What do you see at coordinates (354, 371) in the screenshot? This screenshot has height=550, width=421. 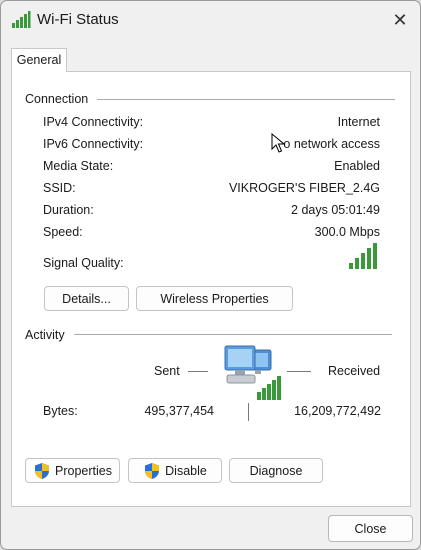 I see `received-label: Received` at bounding box center [354, 371].